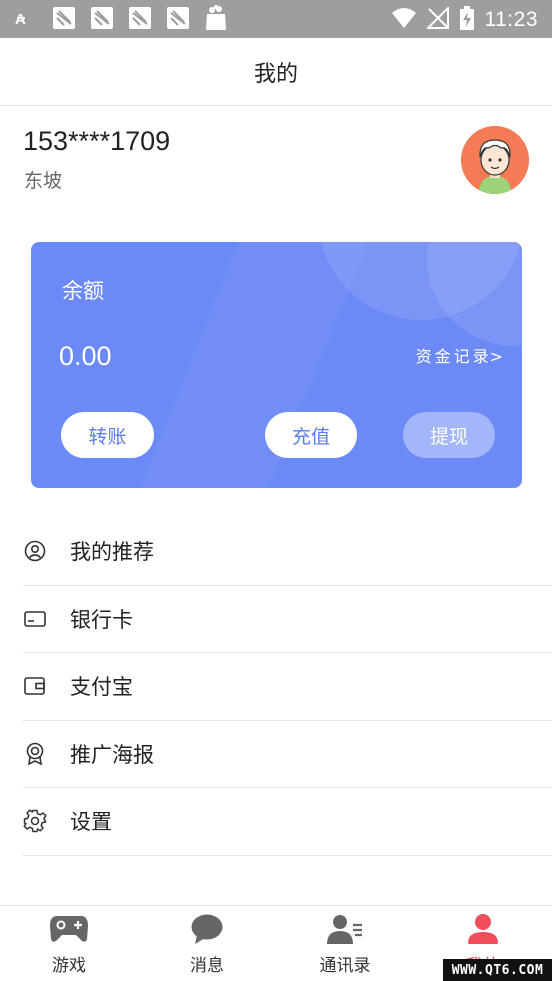  Describe the element at coordinates (345, 966) in the screenshot. I see `tab-label: 通讯录` at that location.